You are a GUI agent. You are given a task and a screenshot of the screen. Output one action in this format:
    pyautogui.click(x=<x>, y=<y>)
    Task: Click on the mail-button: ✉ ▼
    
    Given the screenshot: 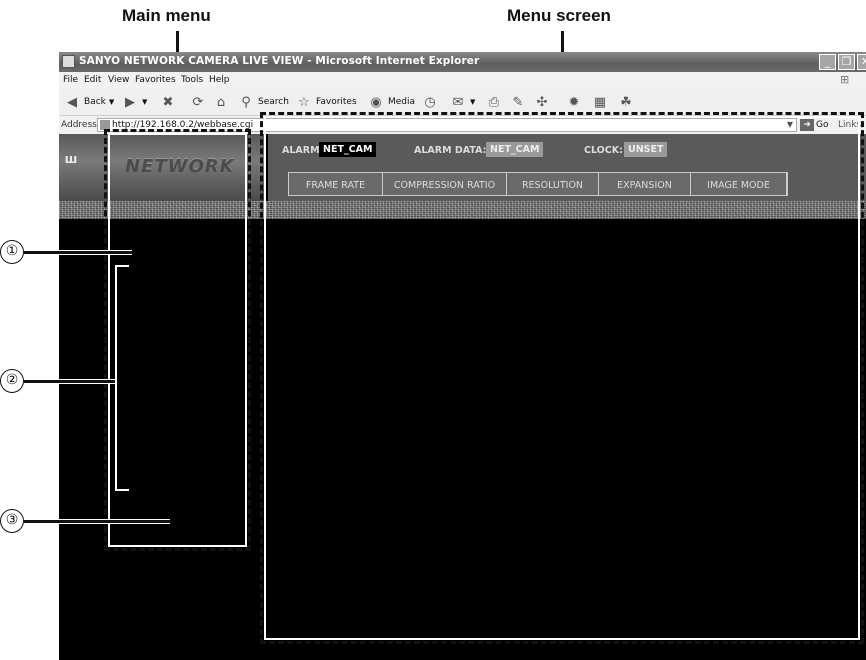 What is the action you would take?
    pyautogui.click(x=462, y=102)
    